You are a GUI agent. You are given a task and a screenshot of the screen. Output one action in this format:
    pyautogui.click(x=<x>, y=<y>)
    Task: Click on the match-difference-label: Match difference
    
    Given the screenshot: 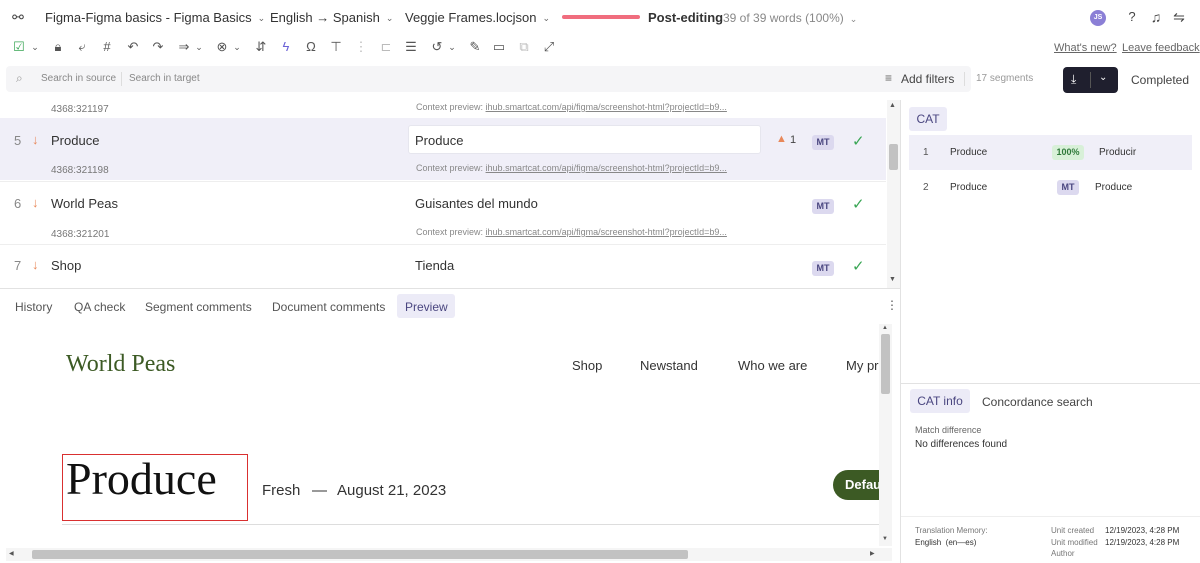 What is the action you would take?
    pyautogui.click(x=948, y=430)
    